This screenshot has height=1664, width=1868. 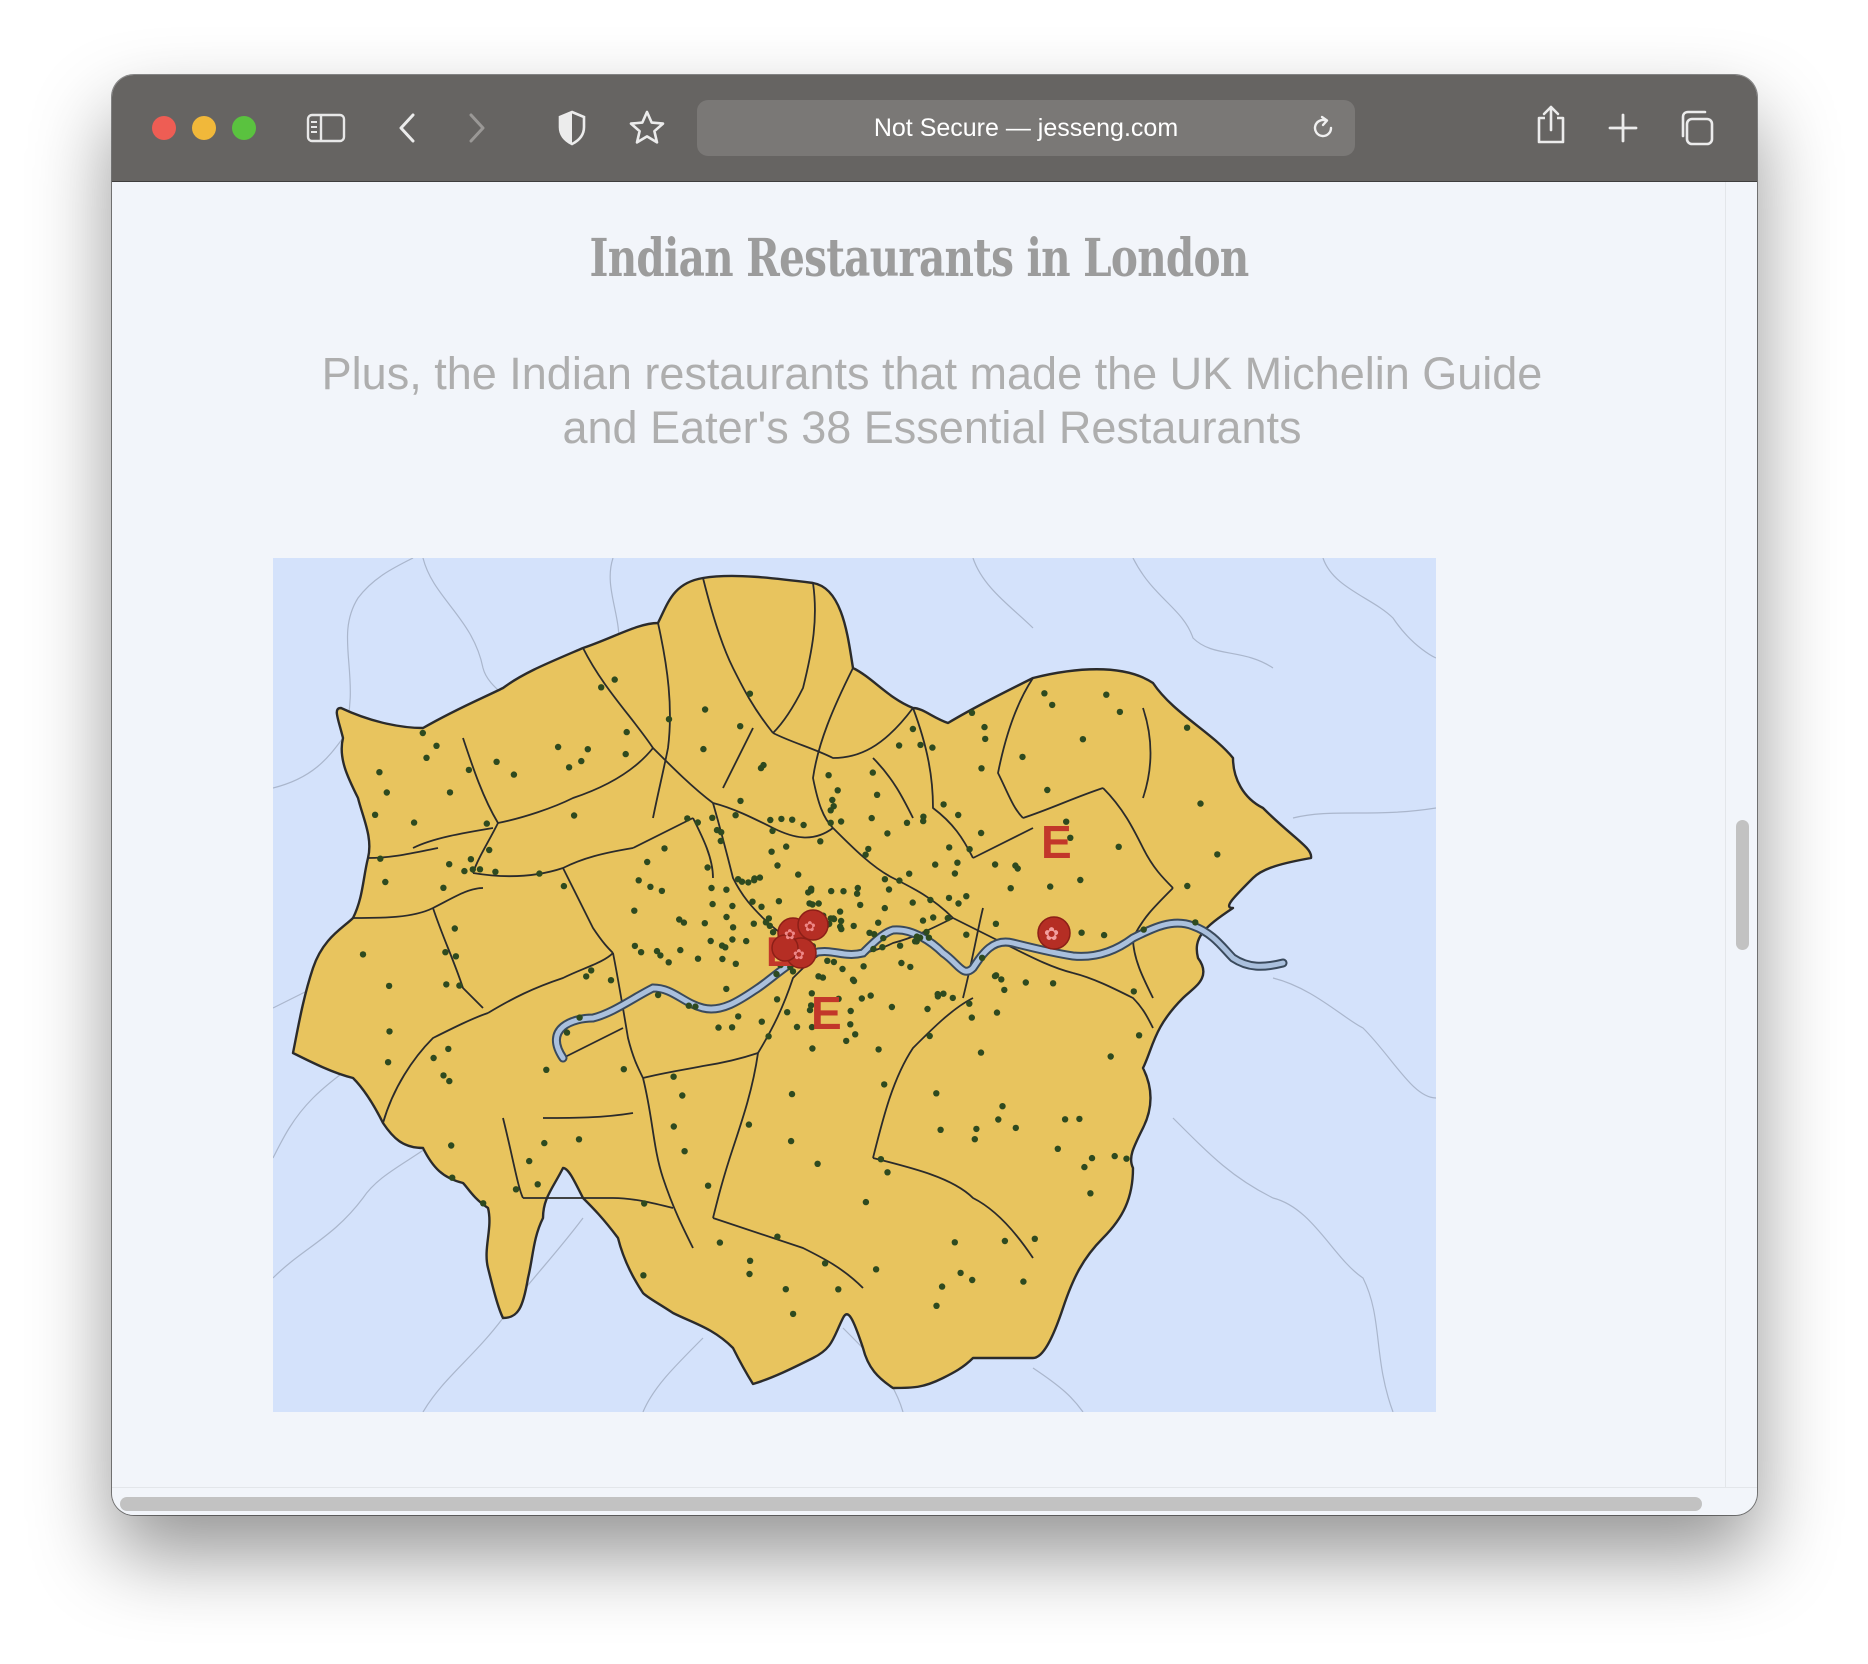 What do you see at coordinates (1323, 130) in the screenshot?
I see `reload-icon` at bounding box center [1323, 130].